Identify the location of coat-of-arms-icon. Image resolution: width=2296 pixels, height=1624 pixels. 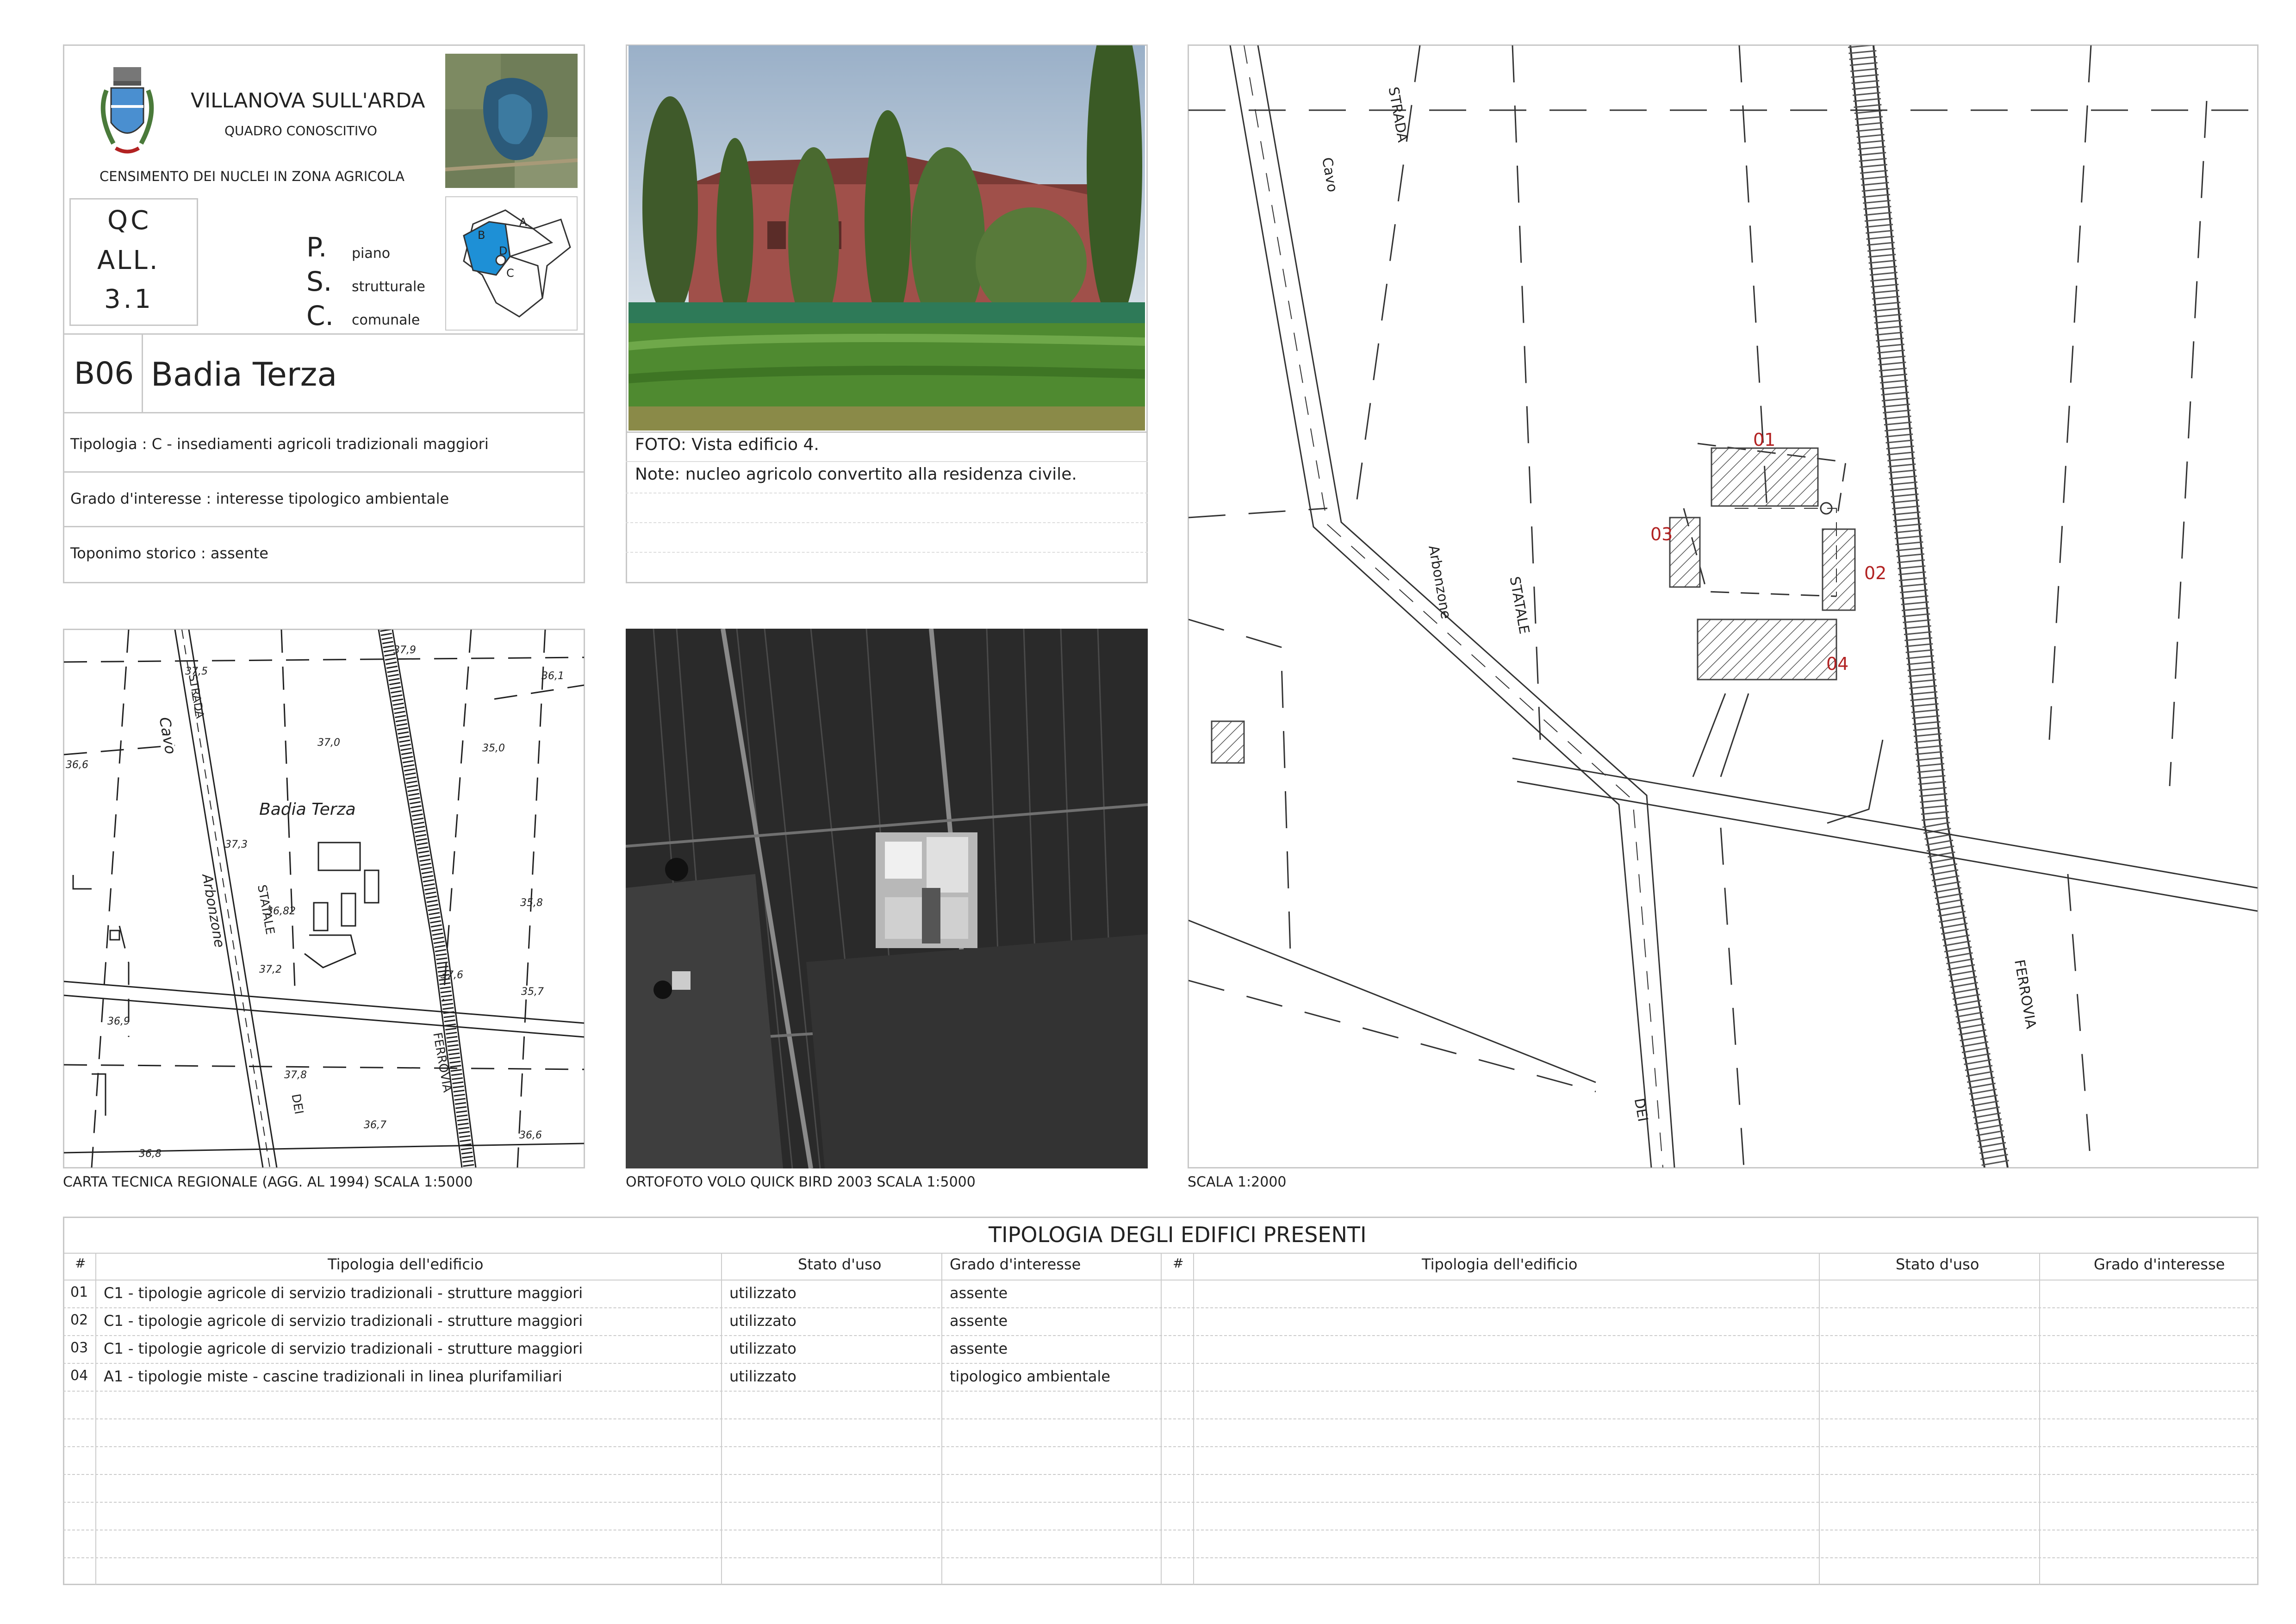
(127, 111).